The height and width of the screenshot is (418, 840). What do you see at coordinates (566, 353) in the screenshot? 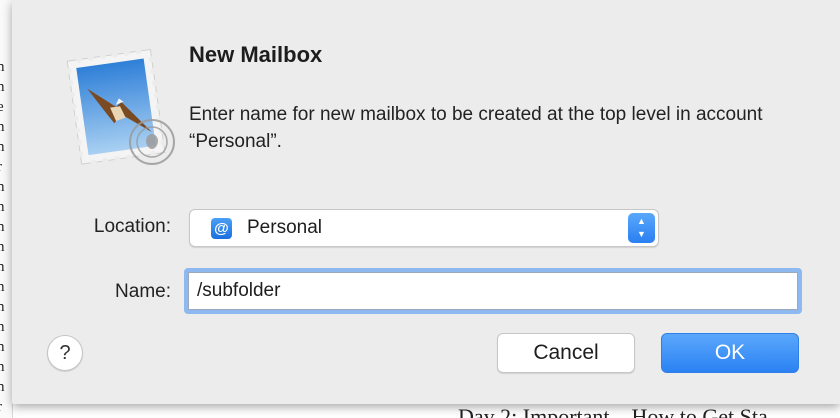
I see `cancel-button: Cancel` at bounding box center [566, 353].